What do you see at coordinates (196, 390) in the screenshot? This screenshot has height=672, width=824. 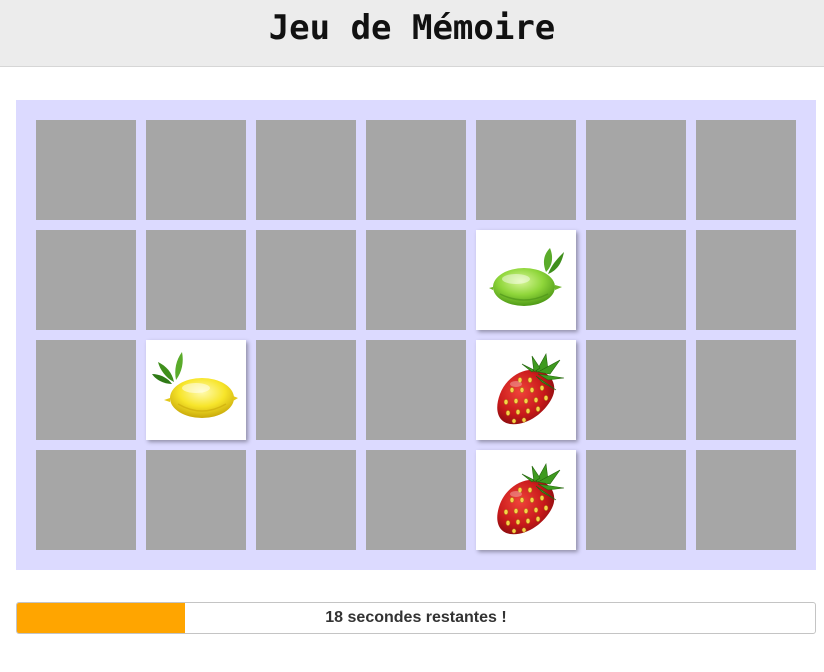 I see `card-revealed-lemon` at bounding box center [196, 390].